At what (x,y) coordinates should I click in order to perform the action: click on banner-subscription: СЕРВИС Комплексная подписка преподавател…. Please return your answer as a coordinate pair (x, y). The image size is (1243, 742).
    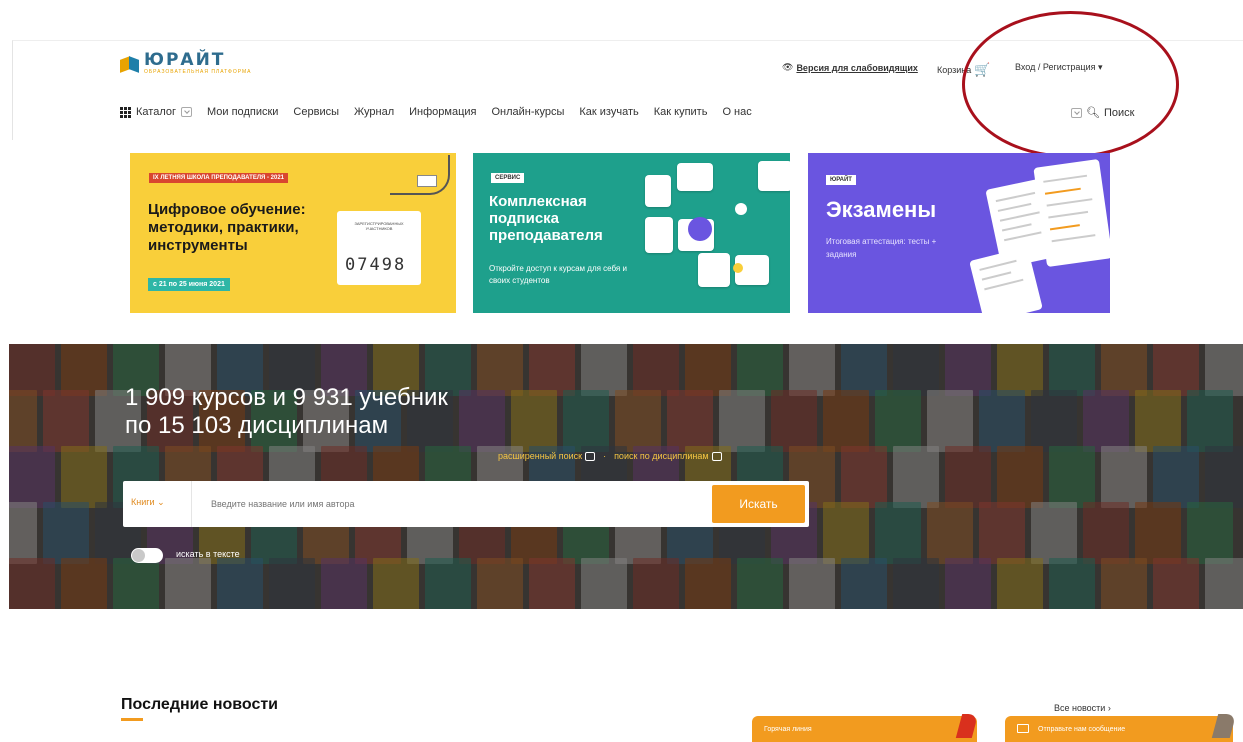
    Looking at the image, I should click on (631, 233).